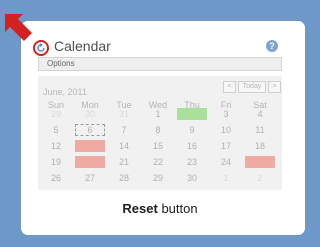  What do you see at coordinates (124, 162) in the screenshot?
I see `calendar-day: 21` at bounding box center [124, 162].